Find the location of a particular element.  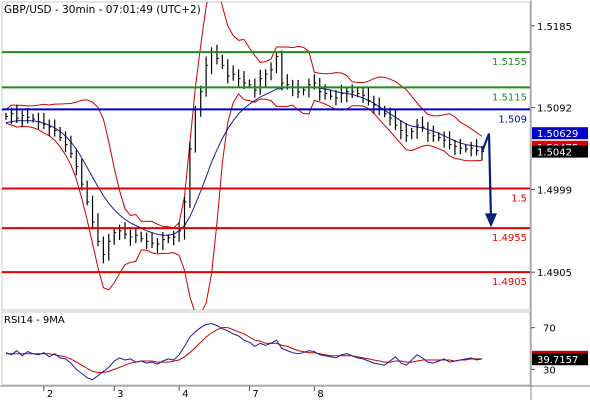

rsi-title: RSI14 - 9MA is located at coordinates (34, 320).